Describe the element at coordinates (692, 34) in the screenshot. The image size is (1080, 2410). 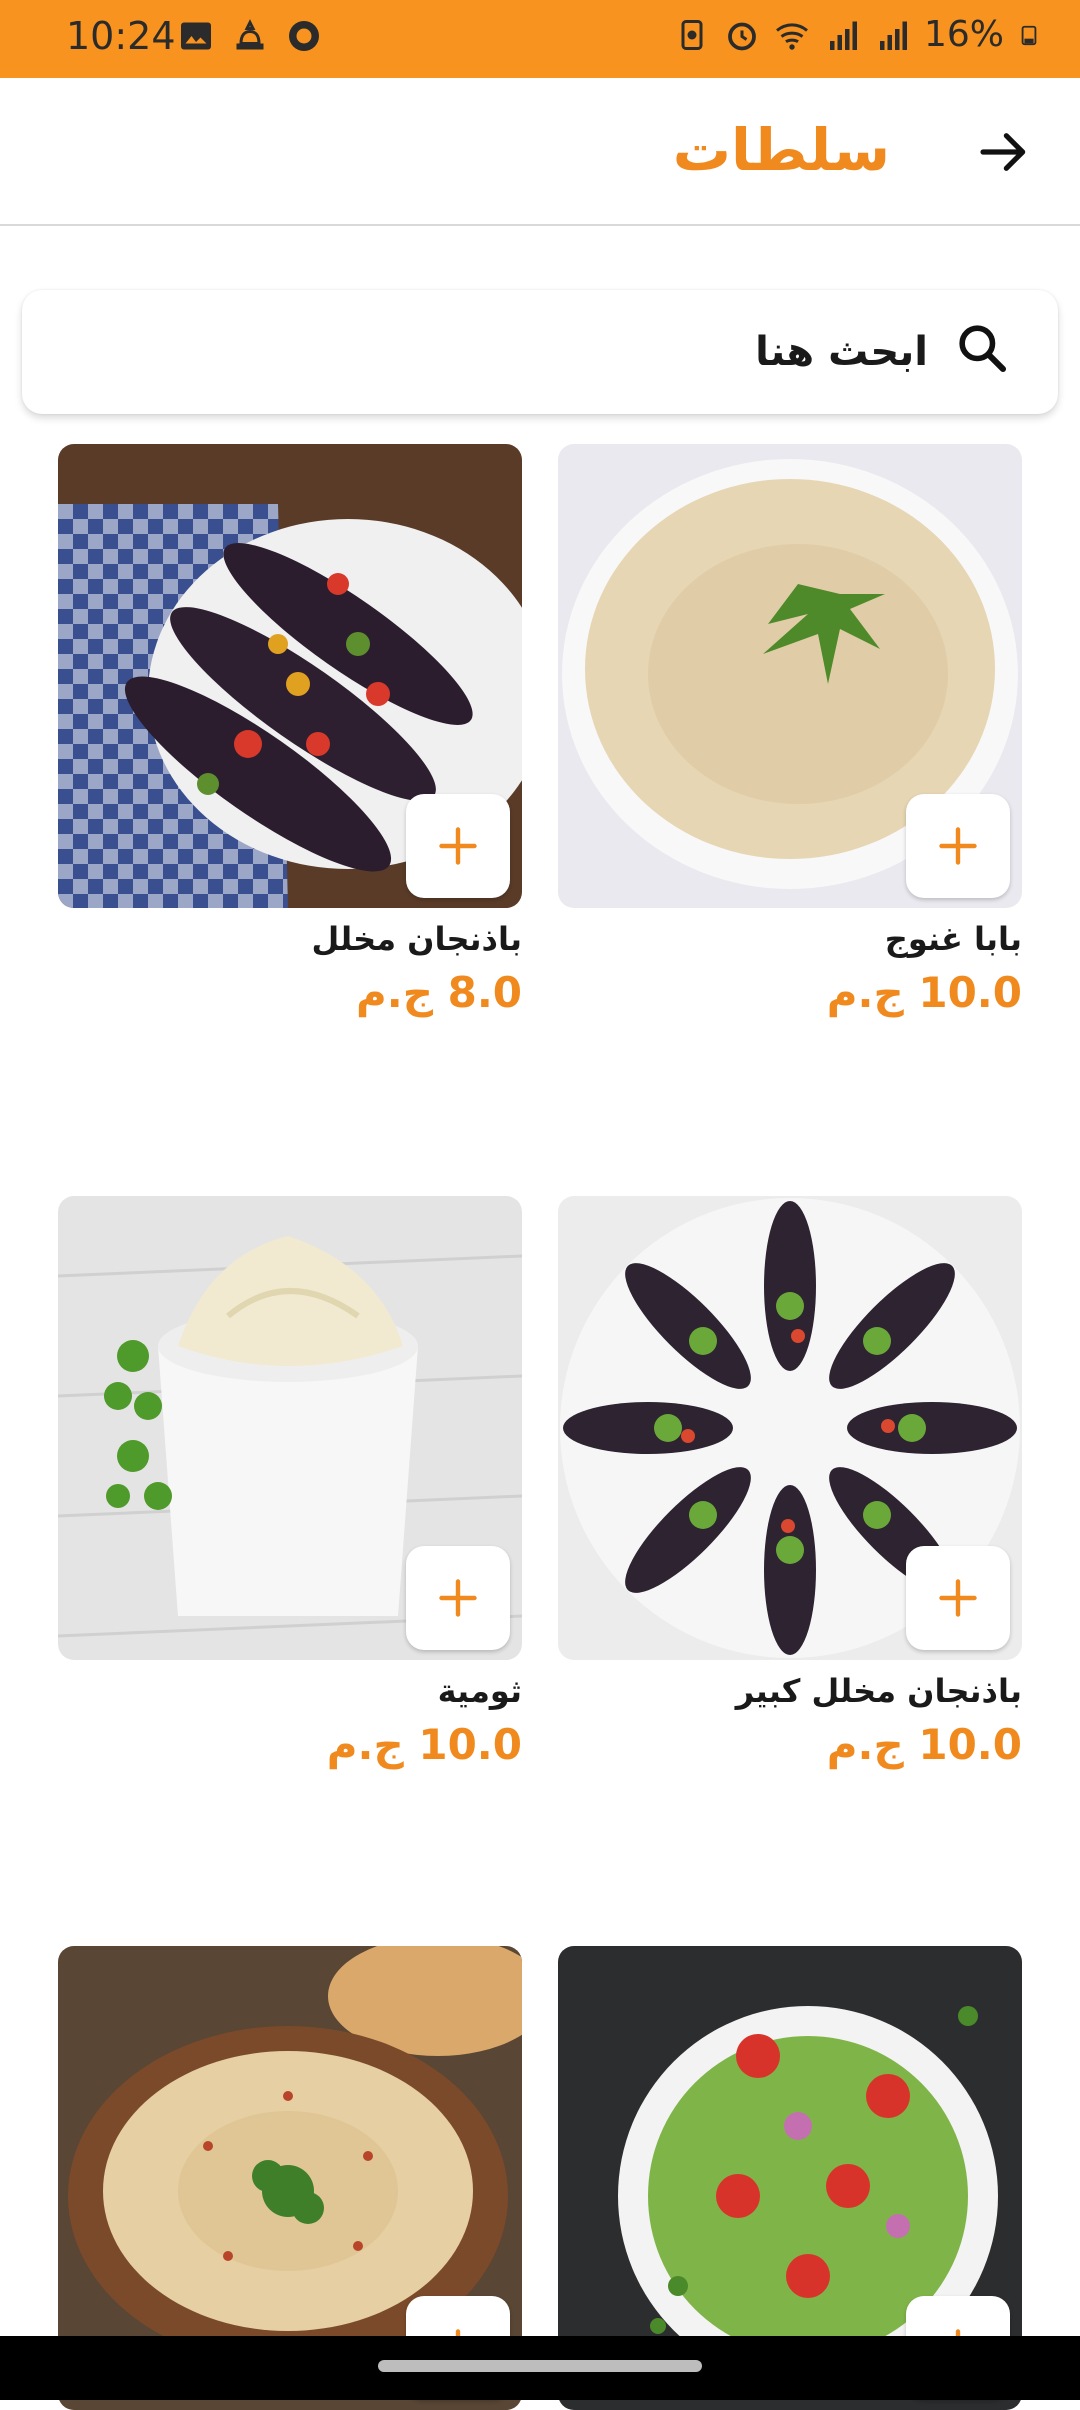
I see `battery-saver-icon` at that location.